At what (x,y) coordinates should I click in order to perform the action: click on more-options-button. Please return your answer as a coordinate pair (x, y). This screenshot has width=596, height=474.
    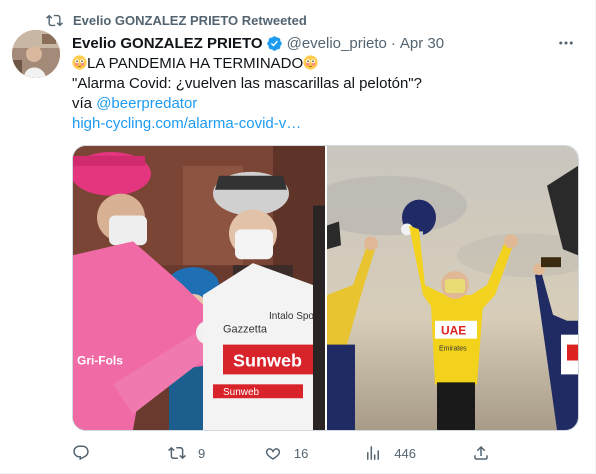
    Looking at the image, I should click on (566, 43).